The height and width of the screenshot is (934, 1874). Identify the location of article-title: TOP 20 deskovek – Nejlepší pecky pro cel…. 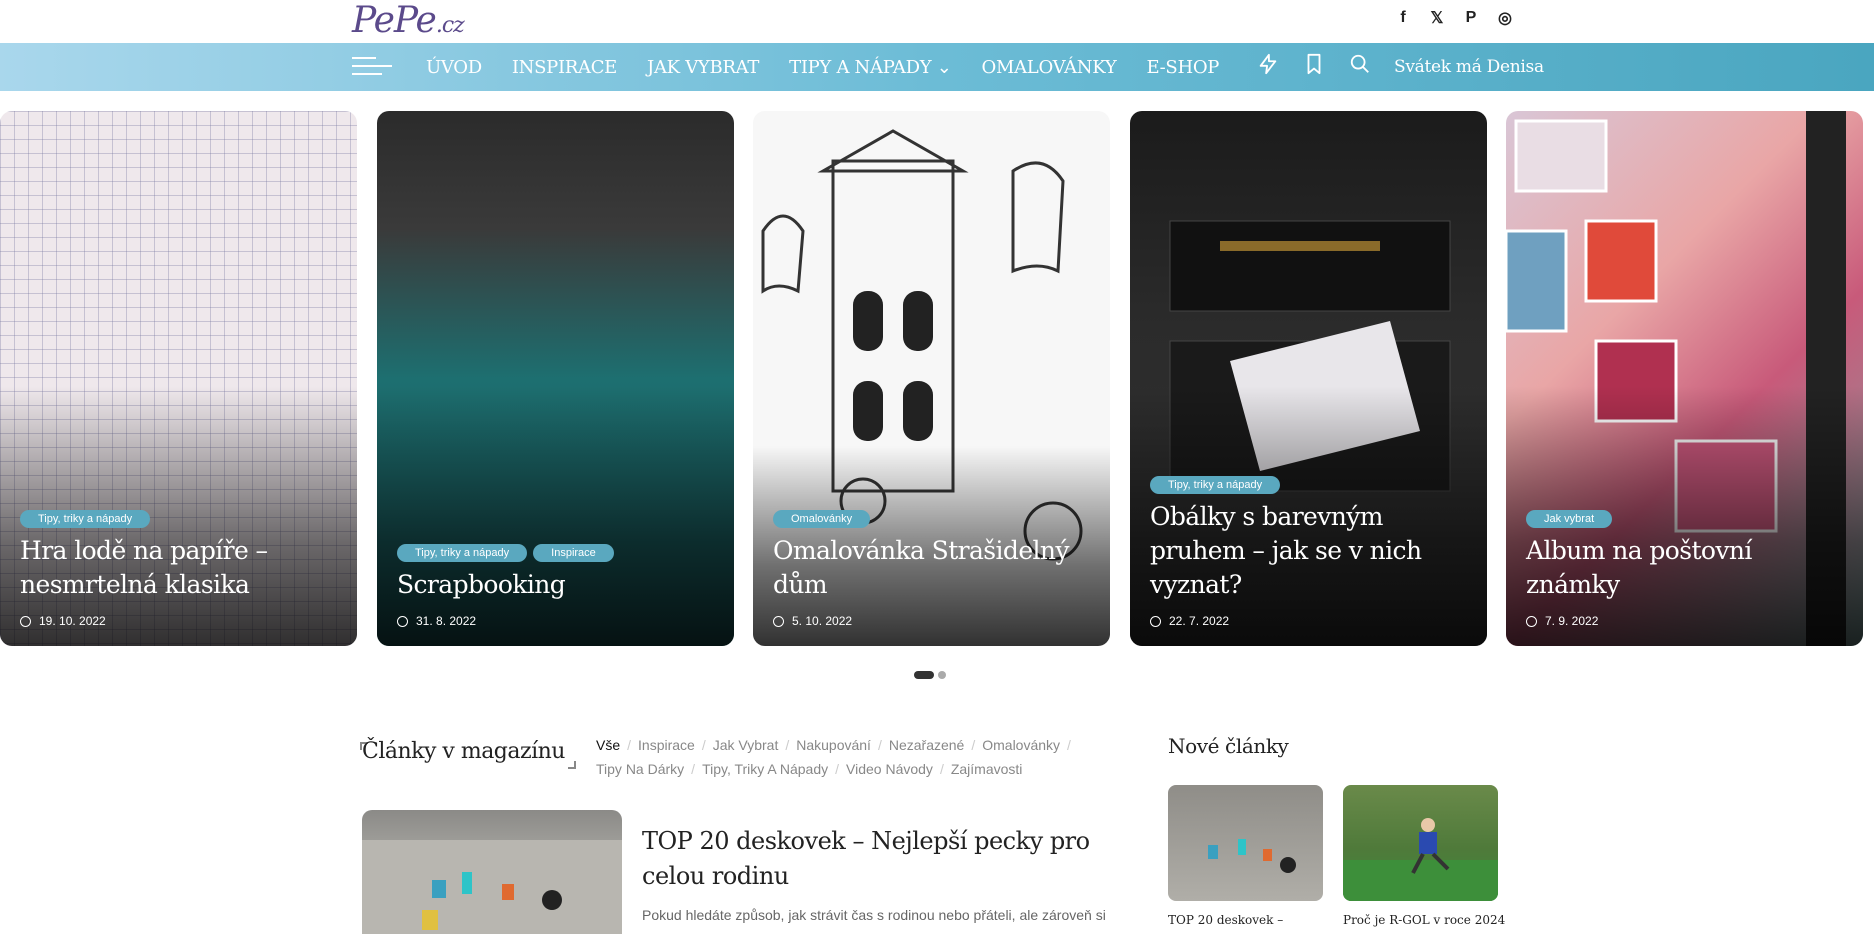
(872, 859).